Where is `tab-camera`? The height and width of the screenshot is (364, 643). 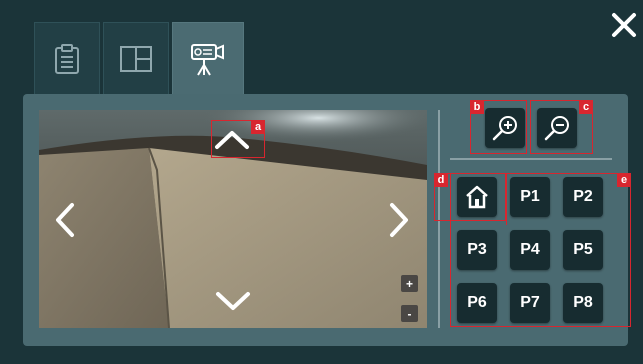 tab-camera is located at coordinates (208, 58).